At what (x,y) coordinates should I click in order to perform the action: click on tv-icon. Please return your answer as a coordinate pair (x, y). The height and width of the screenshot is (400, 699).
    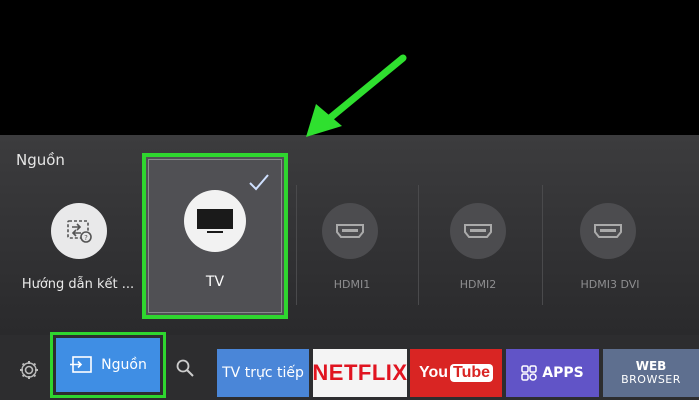
    Looking at the image, I should click on (215, 221).